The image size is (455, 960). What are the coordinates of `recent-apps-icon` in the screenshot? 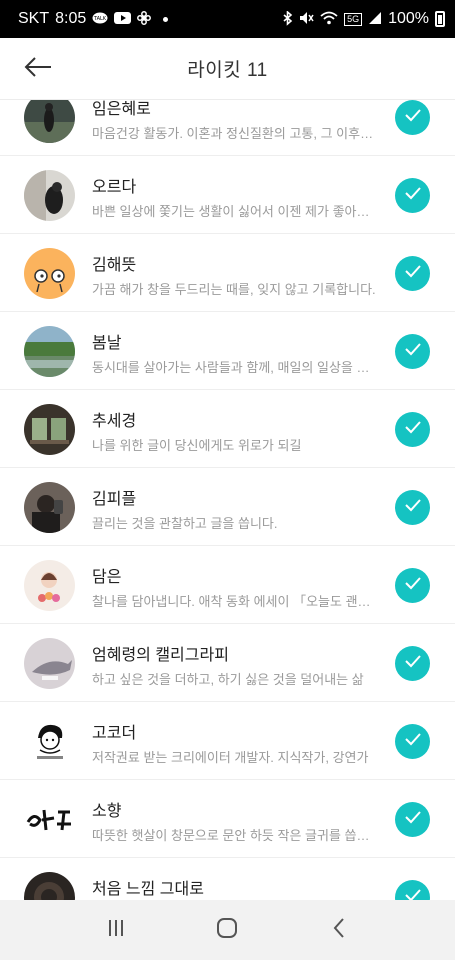 It's located at (116, 930).